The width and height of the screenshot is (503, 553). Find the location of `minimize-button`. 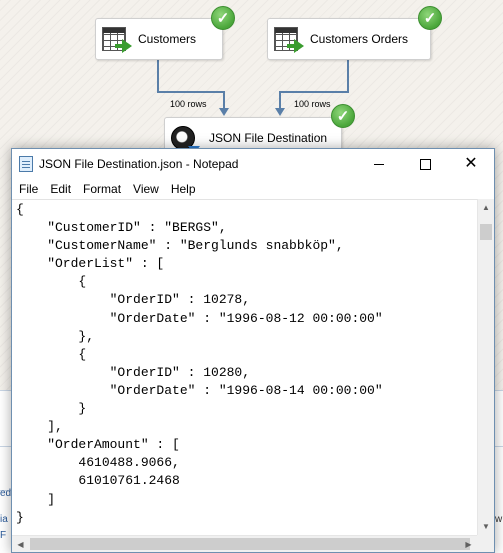

minimize-button is located at coordinates (379, 164).